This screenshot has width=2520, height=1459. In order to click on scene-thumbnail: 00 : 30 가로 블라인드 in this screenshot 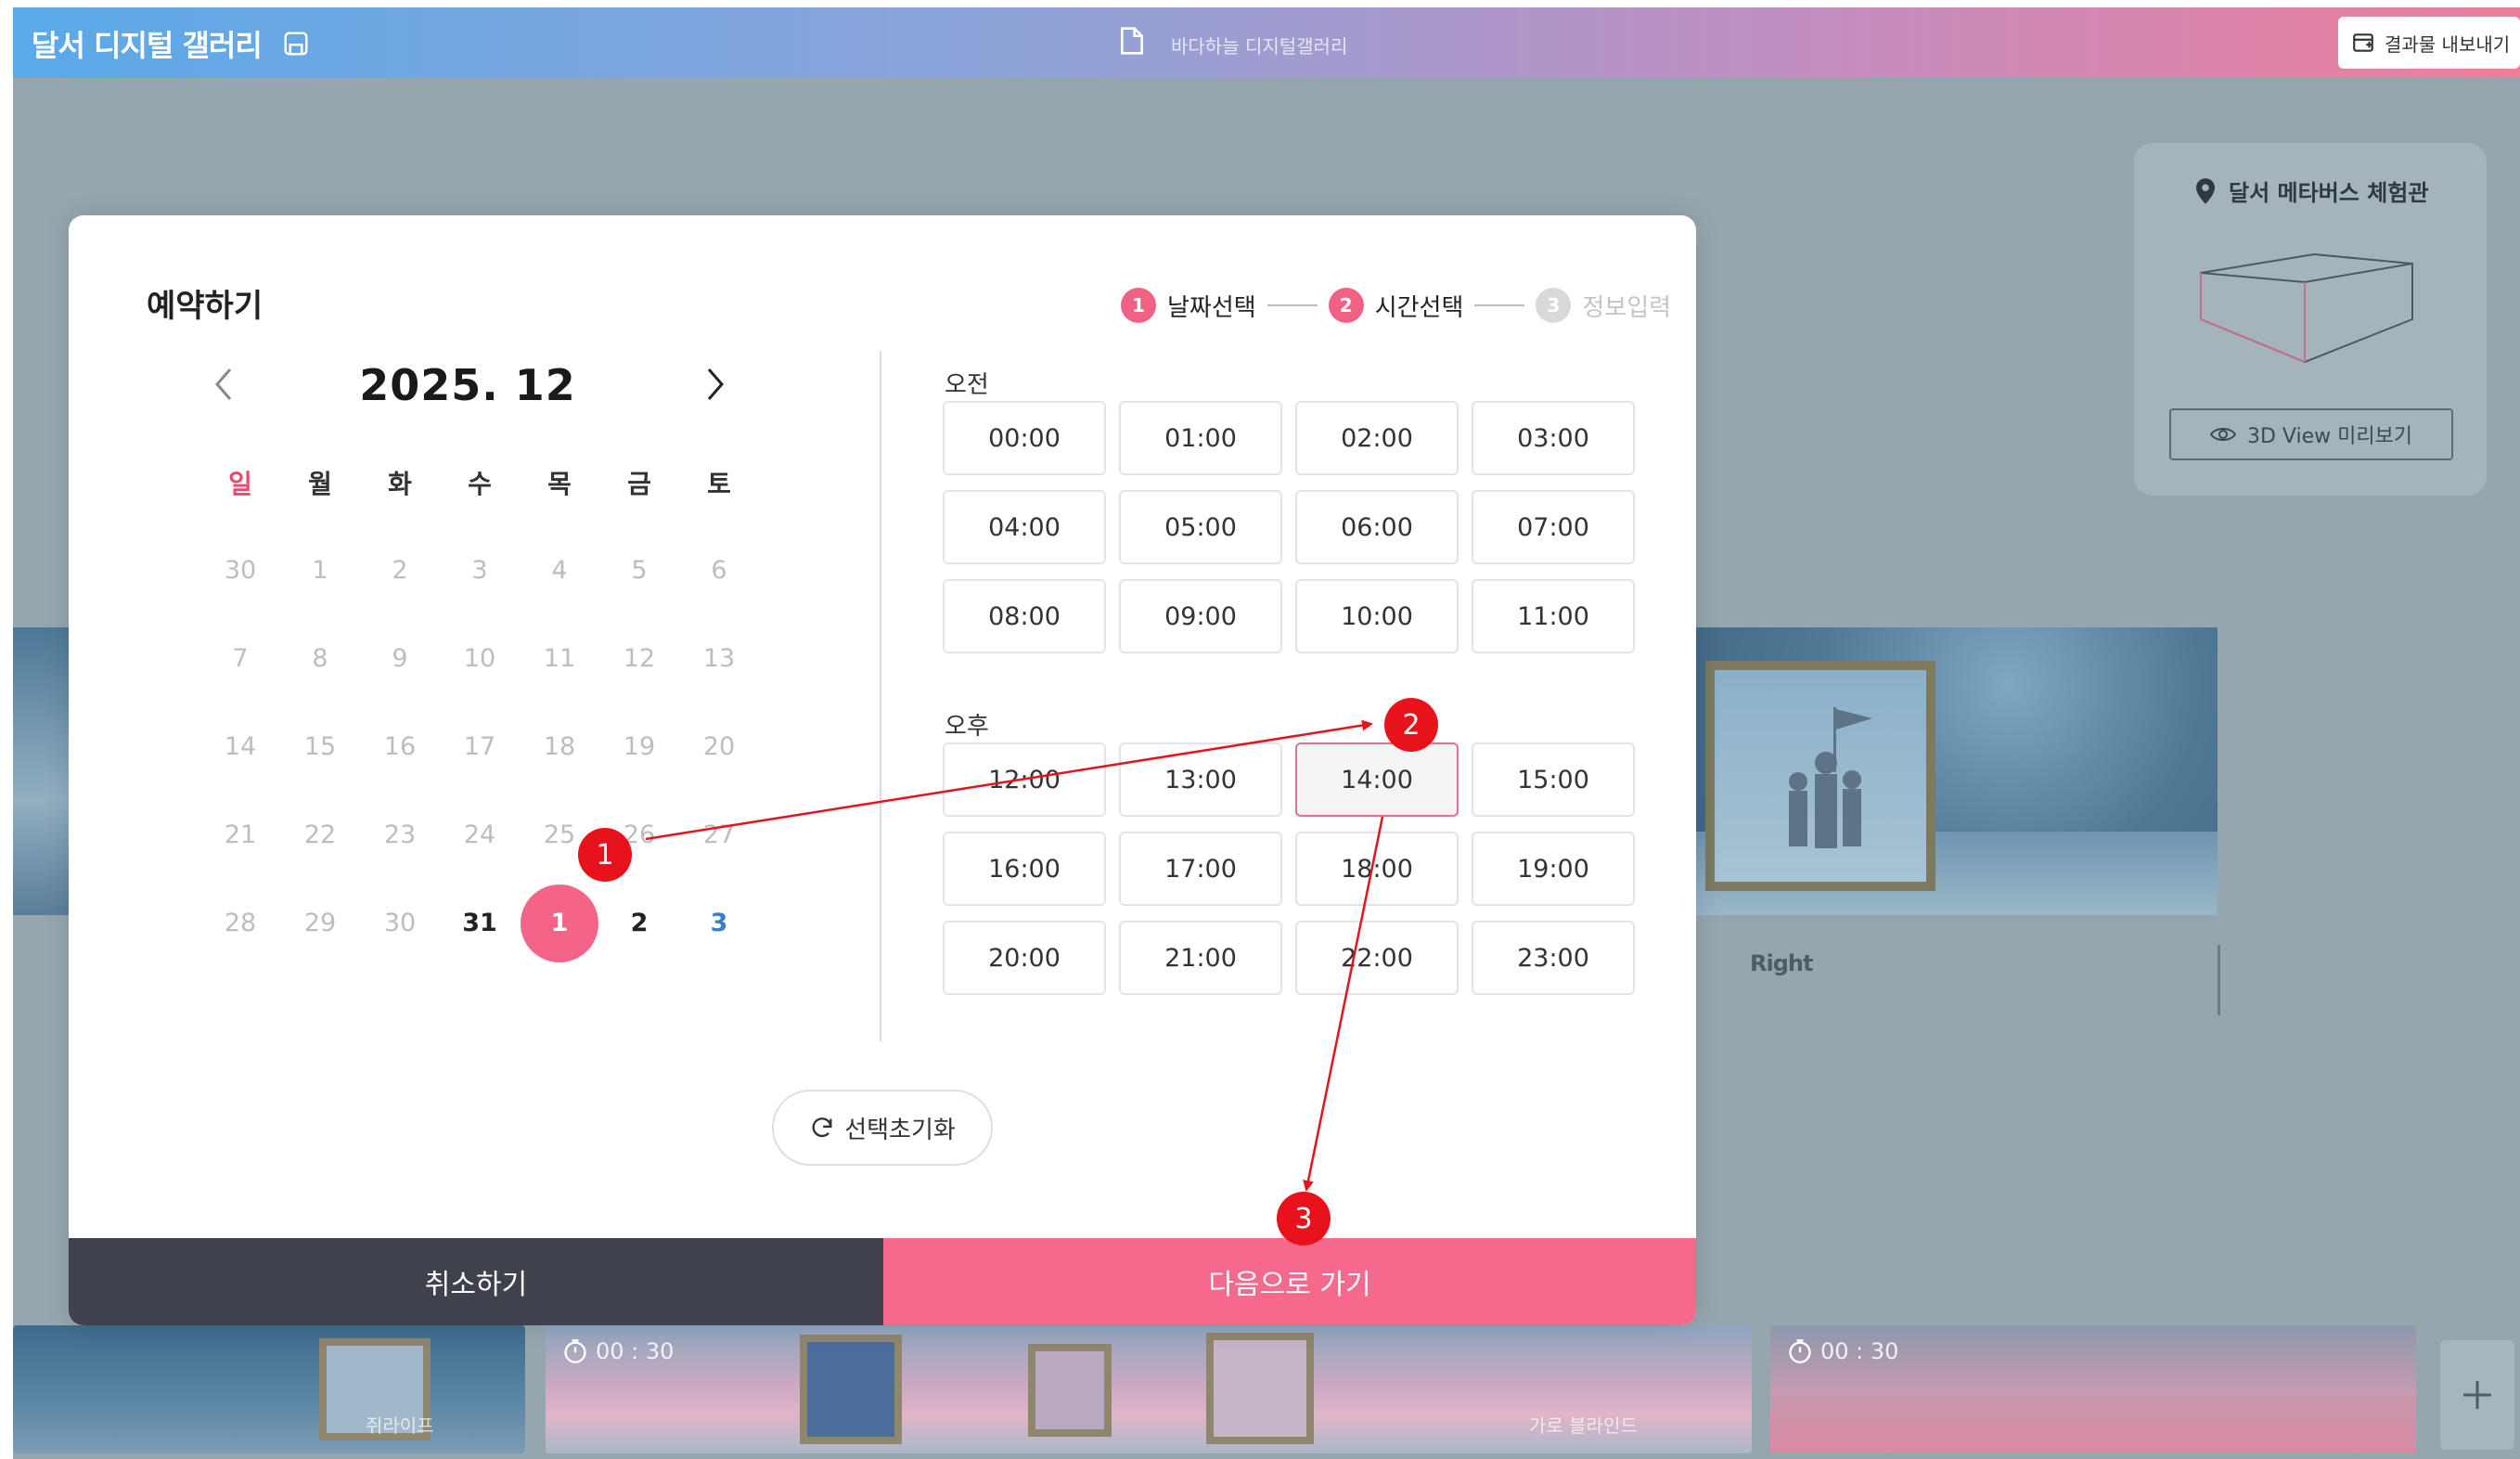, I will do `click(1149, 1389)`.